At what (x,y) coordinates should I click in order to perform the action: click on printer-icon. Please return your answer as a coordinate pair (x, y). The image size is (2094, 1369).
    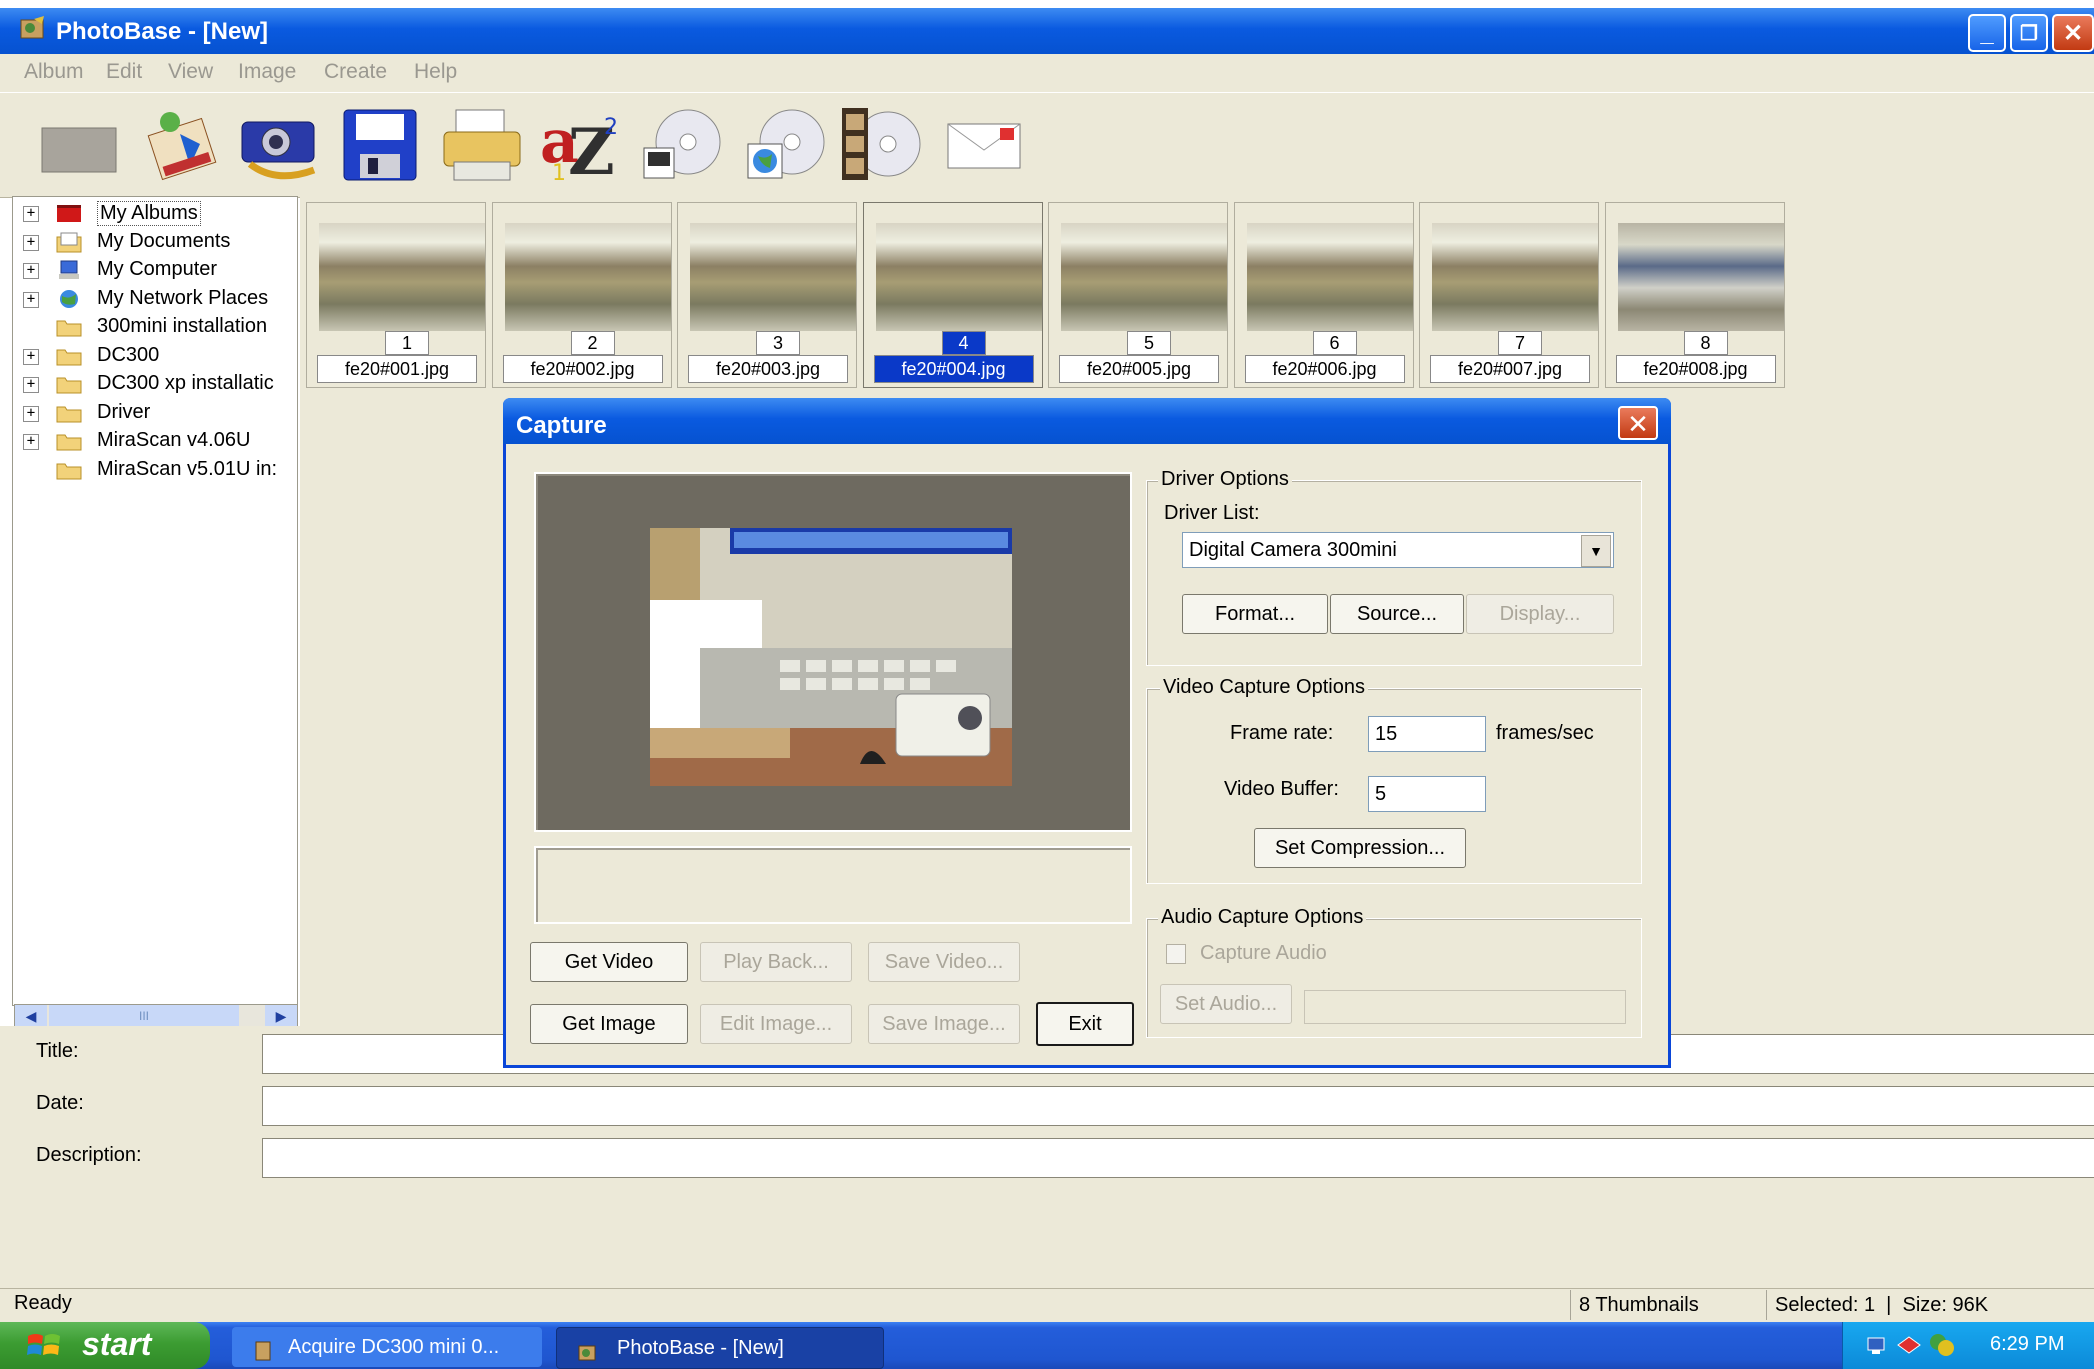
    Looking at the image, I should click on (482, 144).